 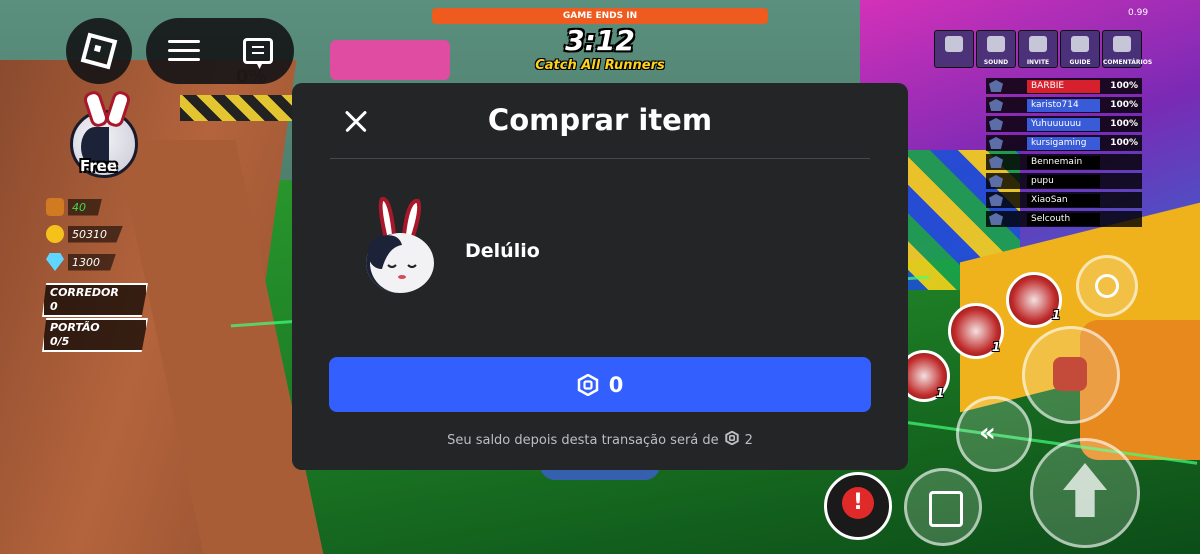 I want to click on arrow-up-icon, so click(x=1085, y=490).